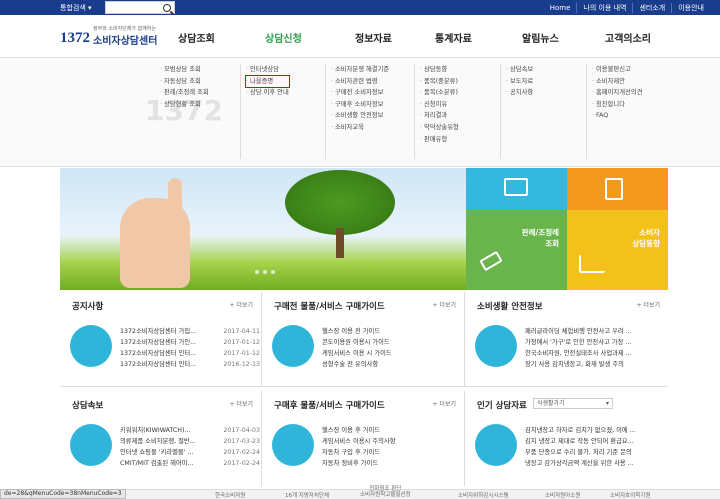 The height and width of the screenshot is (499, 720). What do you see at coordinates (75, 38) in the screenshot?
I see `logo-number: 1372` at bounding box center [75, 38].